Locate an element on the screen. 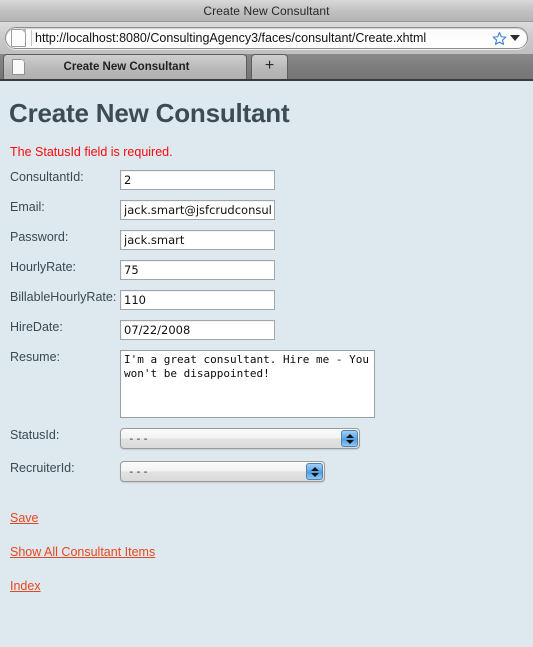 The height and width of the screenshot is (647, 533). plus-icon: + is located at coordinates (269, 65).